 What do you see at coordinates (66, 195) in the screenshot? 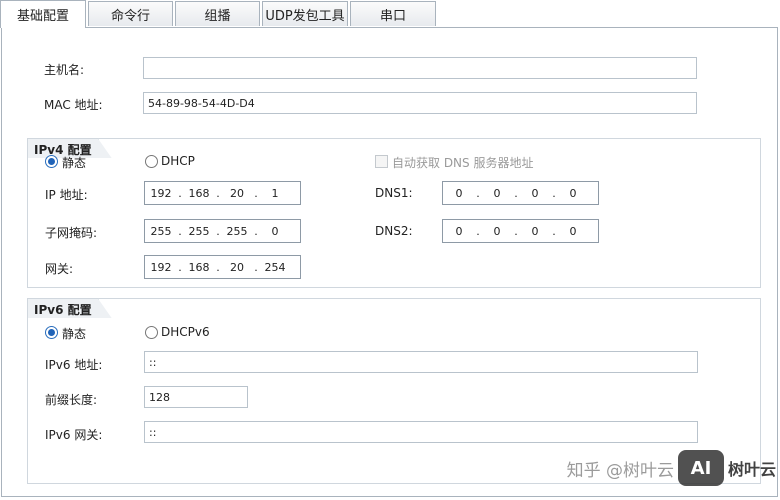
I see `ipv4-ip-label: IP 地址:` at bounding box center [66, 195].